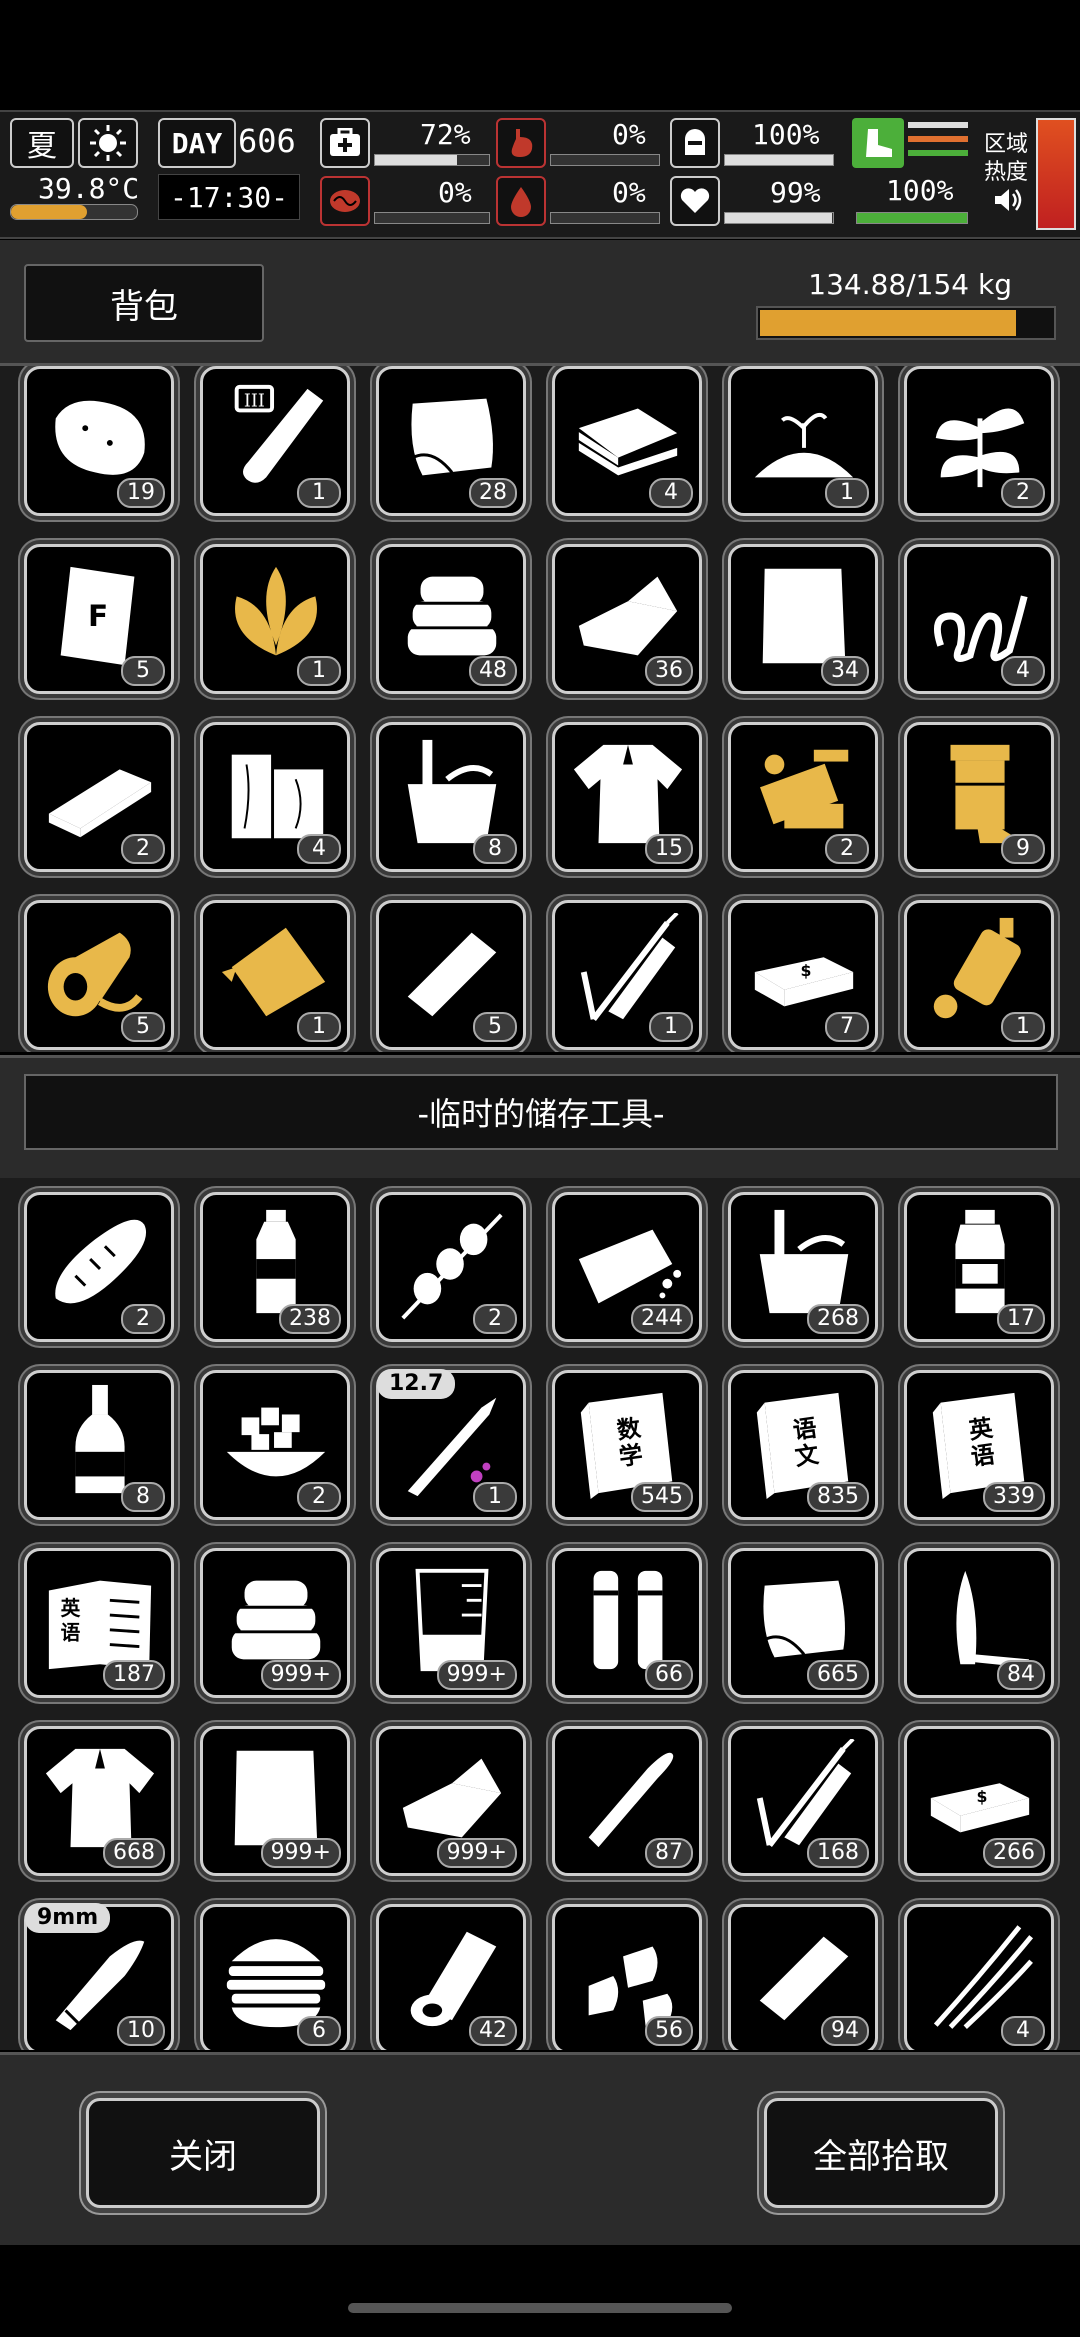 This screenshot has height=2337, width=1080. What do you see at coordinates (912, 218) in the screenshot?
I see `energy-bar` at bounding box center [912, 218].